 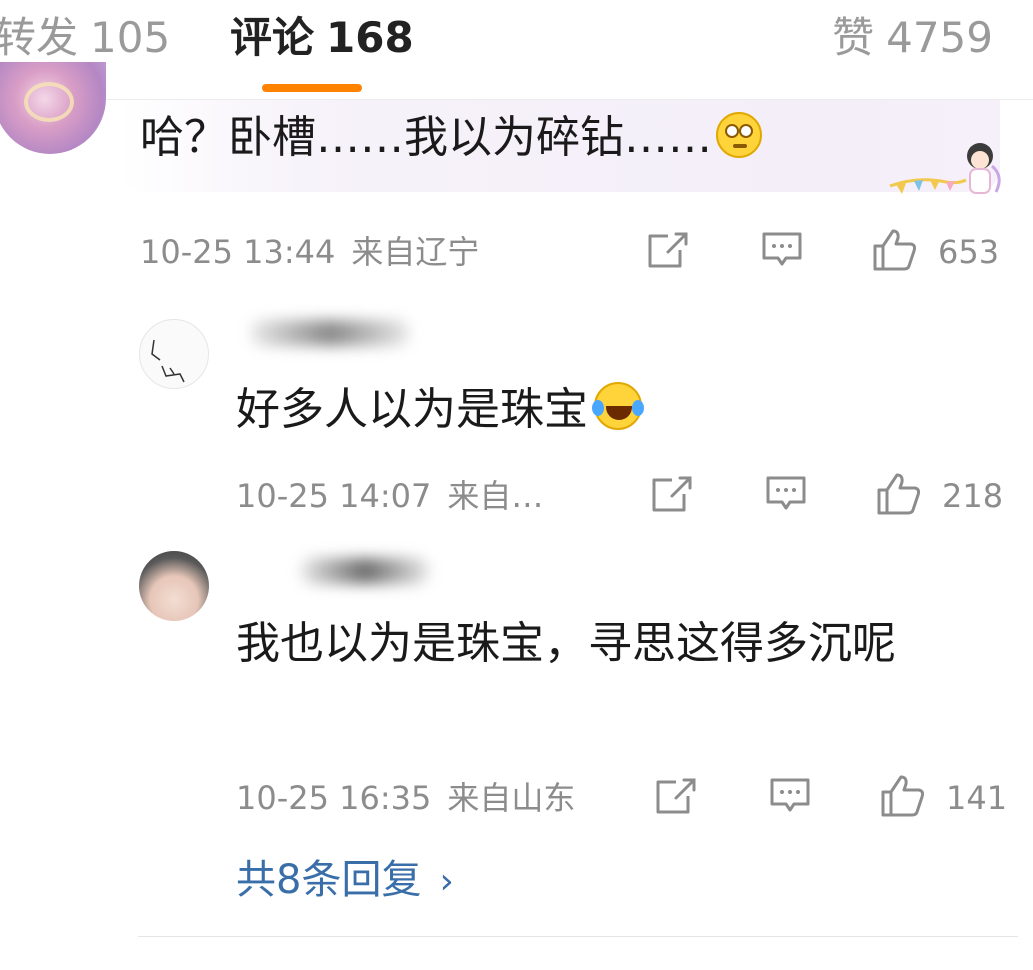 I want to click on reply-time: 10-25 16:35, so click(x=334, y=798).